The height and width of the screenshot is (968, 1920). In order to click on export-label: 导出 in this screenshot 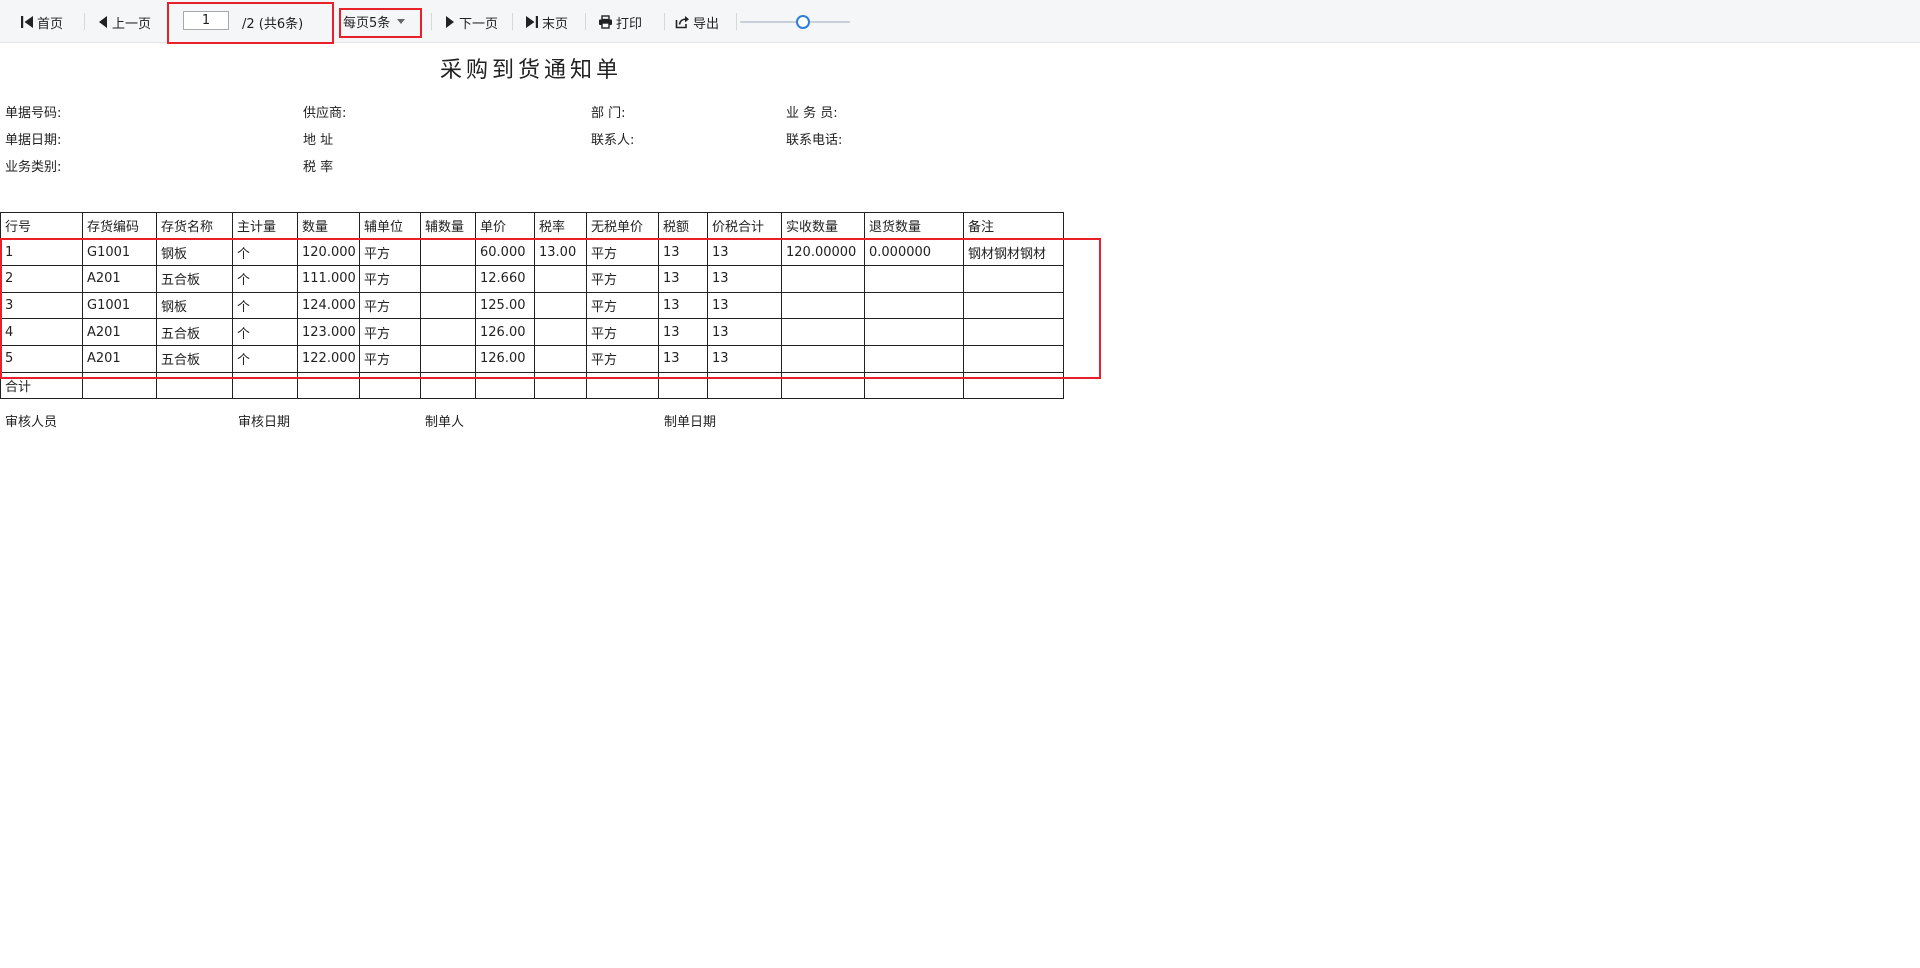, I will do `click(706, 24)`.